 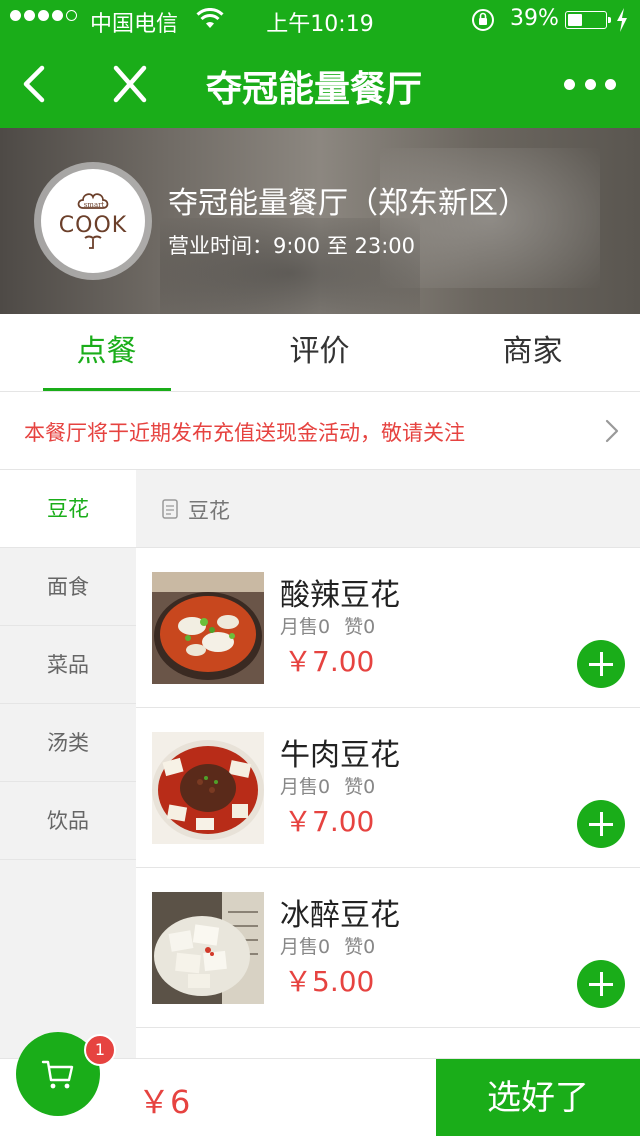 What do you see at coordinates (538, 1097) in the screenshot?
I see `checkout-button: 选好了` at bounding box center [538, 1097].